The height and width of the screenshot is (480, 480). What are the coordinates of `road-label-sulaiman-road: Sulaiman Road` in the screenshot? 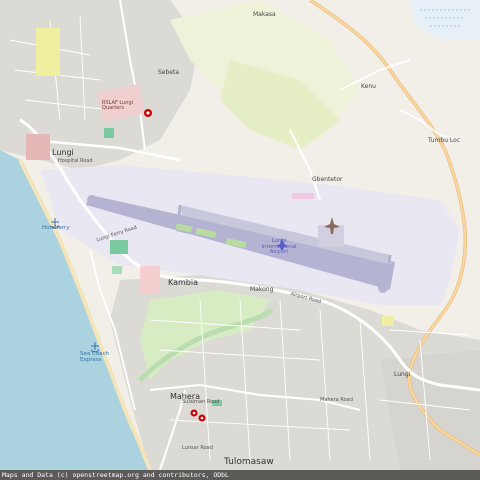 It's located at (201, 402).